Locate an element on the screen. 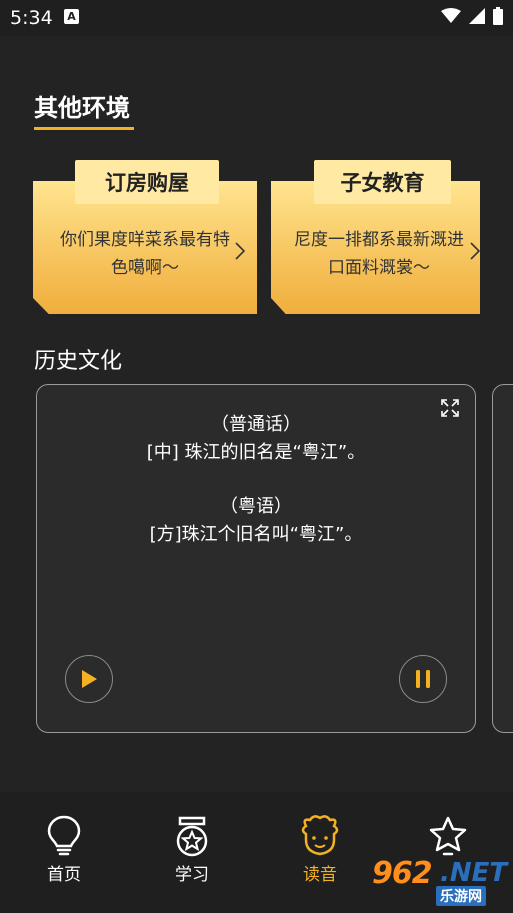 This screenshot has width=513, height=913. cantonese-text: [方]珠江个旧名叫“粤江”。 is located at coordinates (256, 534).